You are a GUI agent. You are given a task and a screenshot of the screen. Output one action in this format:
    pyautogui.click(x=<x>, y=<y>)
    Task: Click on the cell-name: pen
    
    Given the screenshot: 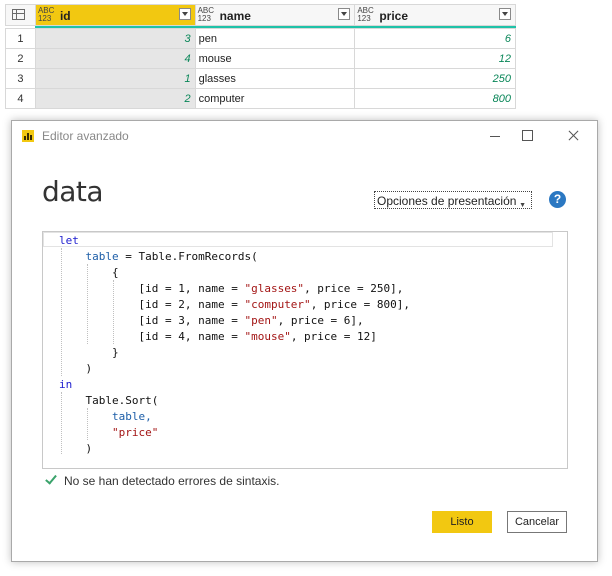 What is the action you would take?
    pyautogui.click(x=275, y=38)
    